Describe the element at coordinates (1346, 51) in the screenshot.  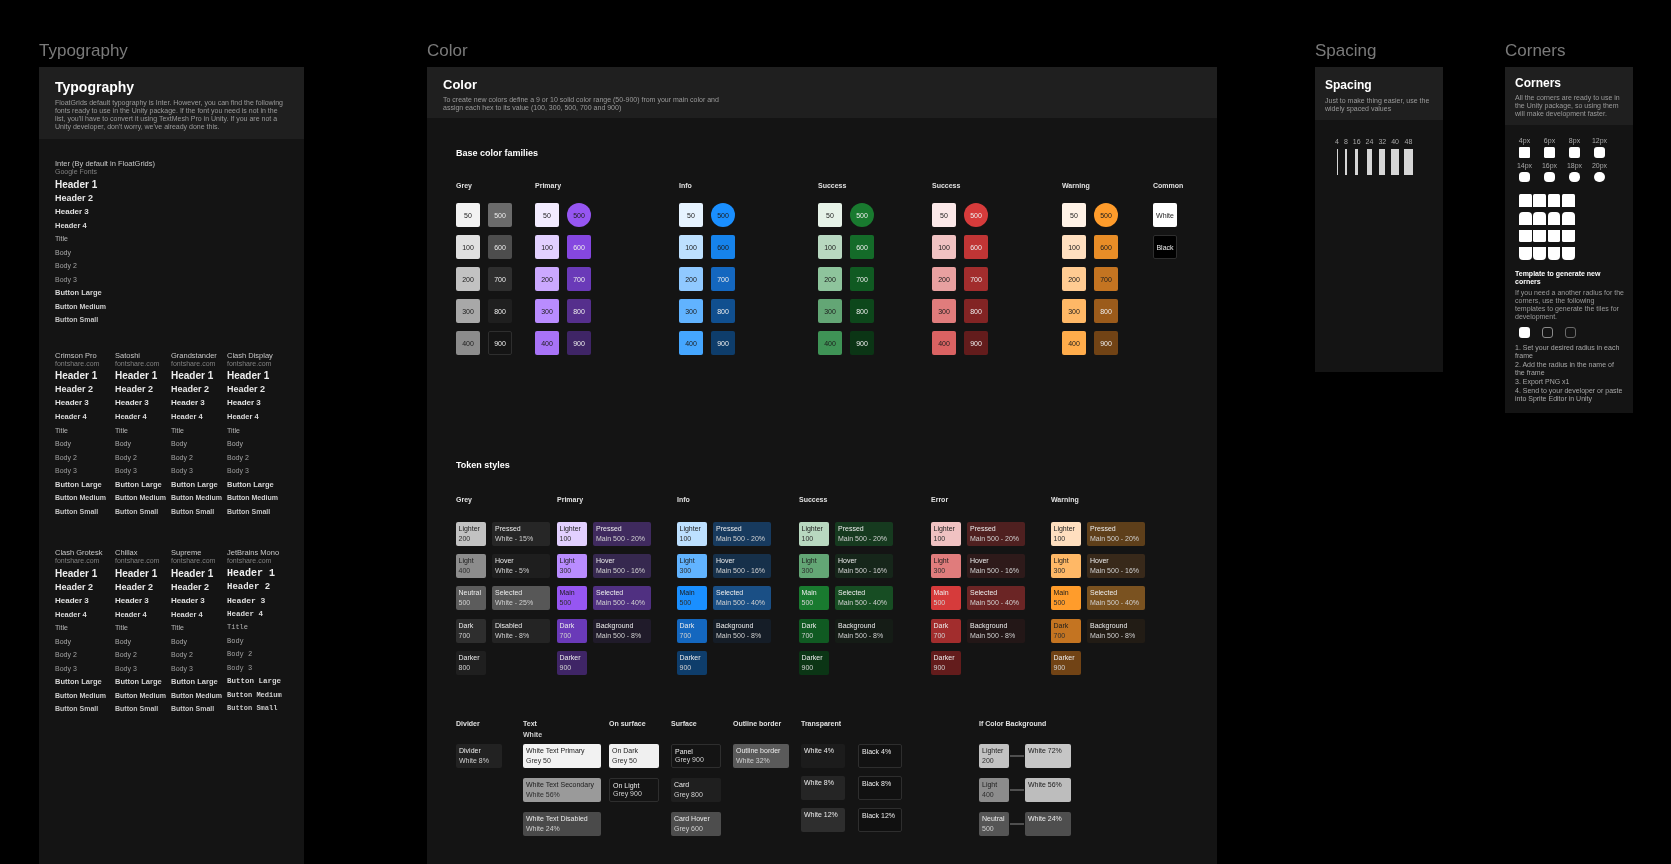
I see `frame-label: Spacing` at that location.